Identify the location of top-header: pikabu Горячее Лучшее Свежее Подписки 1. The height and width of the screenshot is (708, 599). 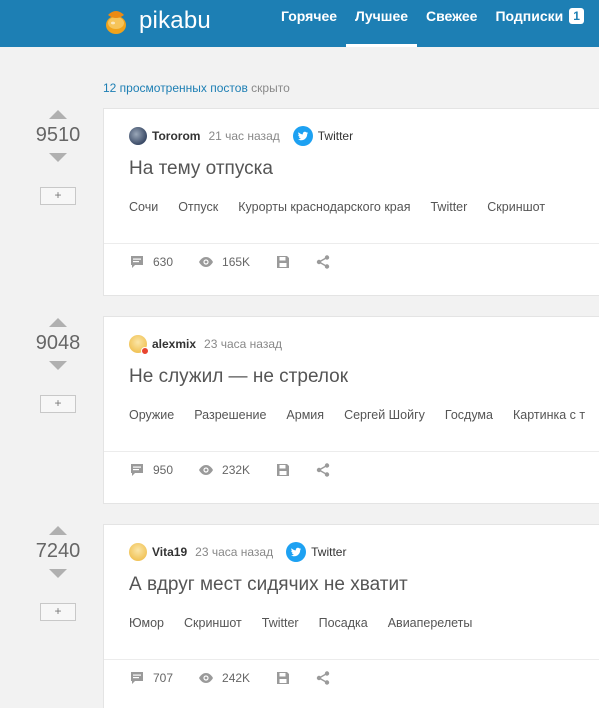
(299, 23).